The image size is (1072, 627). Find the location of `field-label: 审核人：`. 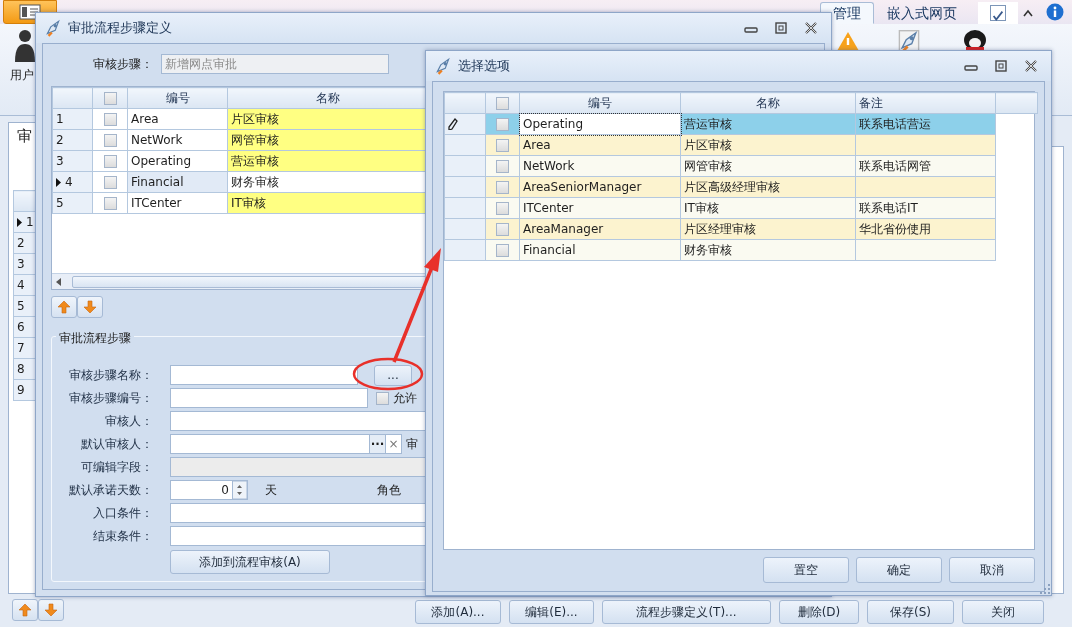

field-label: 审核人： is located at coordinates (128, 421).